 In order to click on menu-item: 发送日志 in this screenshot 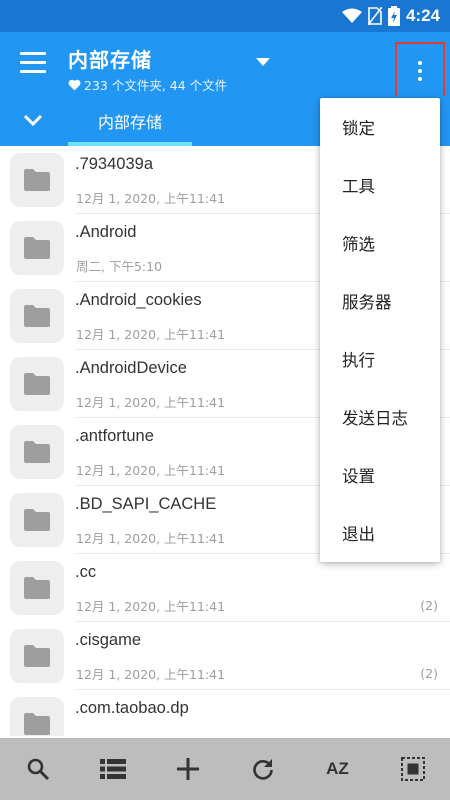, I will do `click(380, 417)`.